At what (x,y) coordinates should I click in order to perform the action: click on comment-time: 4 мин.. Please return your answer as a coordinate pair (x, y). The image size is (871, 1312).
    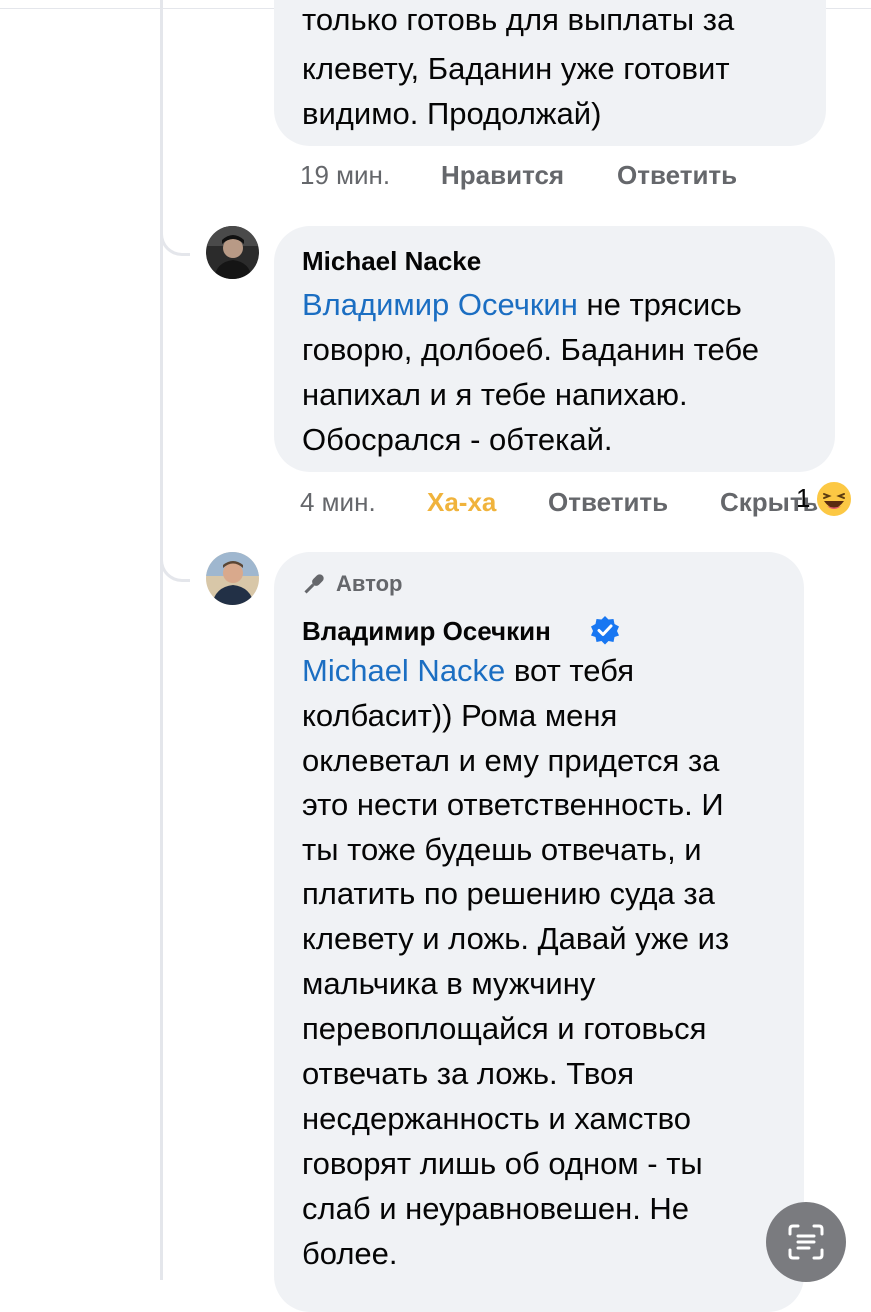
    Looking at the image, I should click on (338, 502).